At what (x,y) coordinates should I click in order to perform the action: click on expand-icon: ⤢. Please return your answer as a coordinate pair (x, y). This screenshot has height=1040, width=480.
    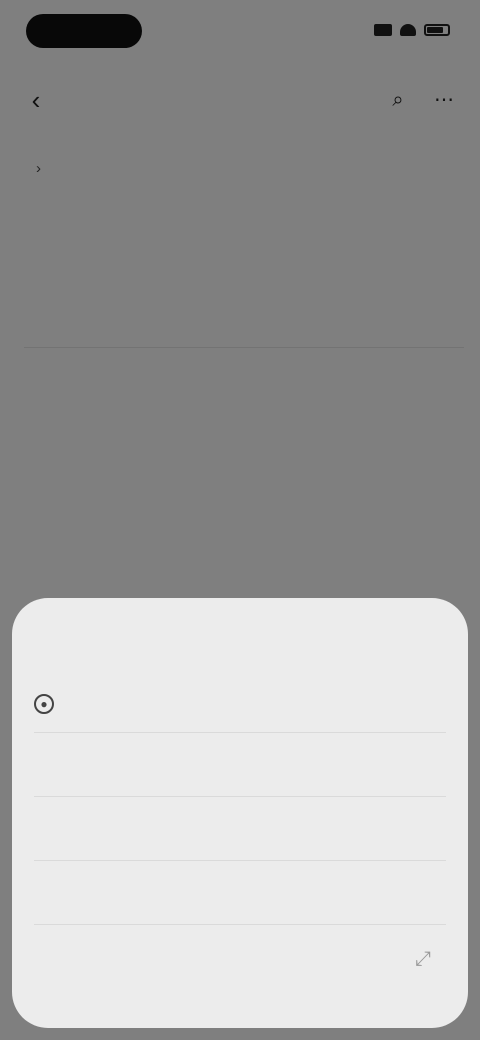
    Looking at the image, I should click on (423, 959).